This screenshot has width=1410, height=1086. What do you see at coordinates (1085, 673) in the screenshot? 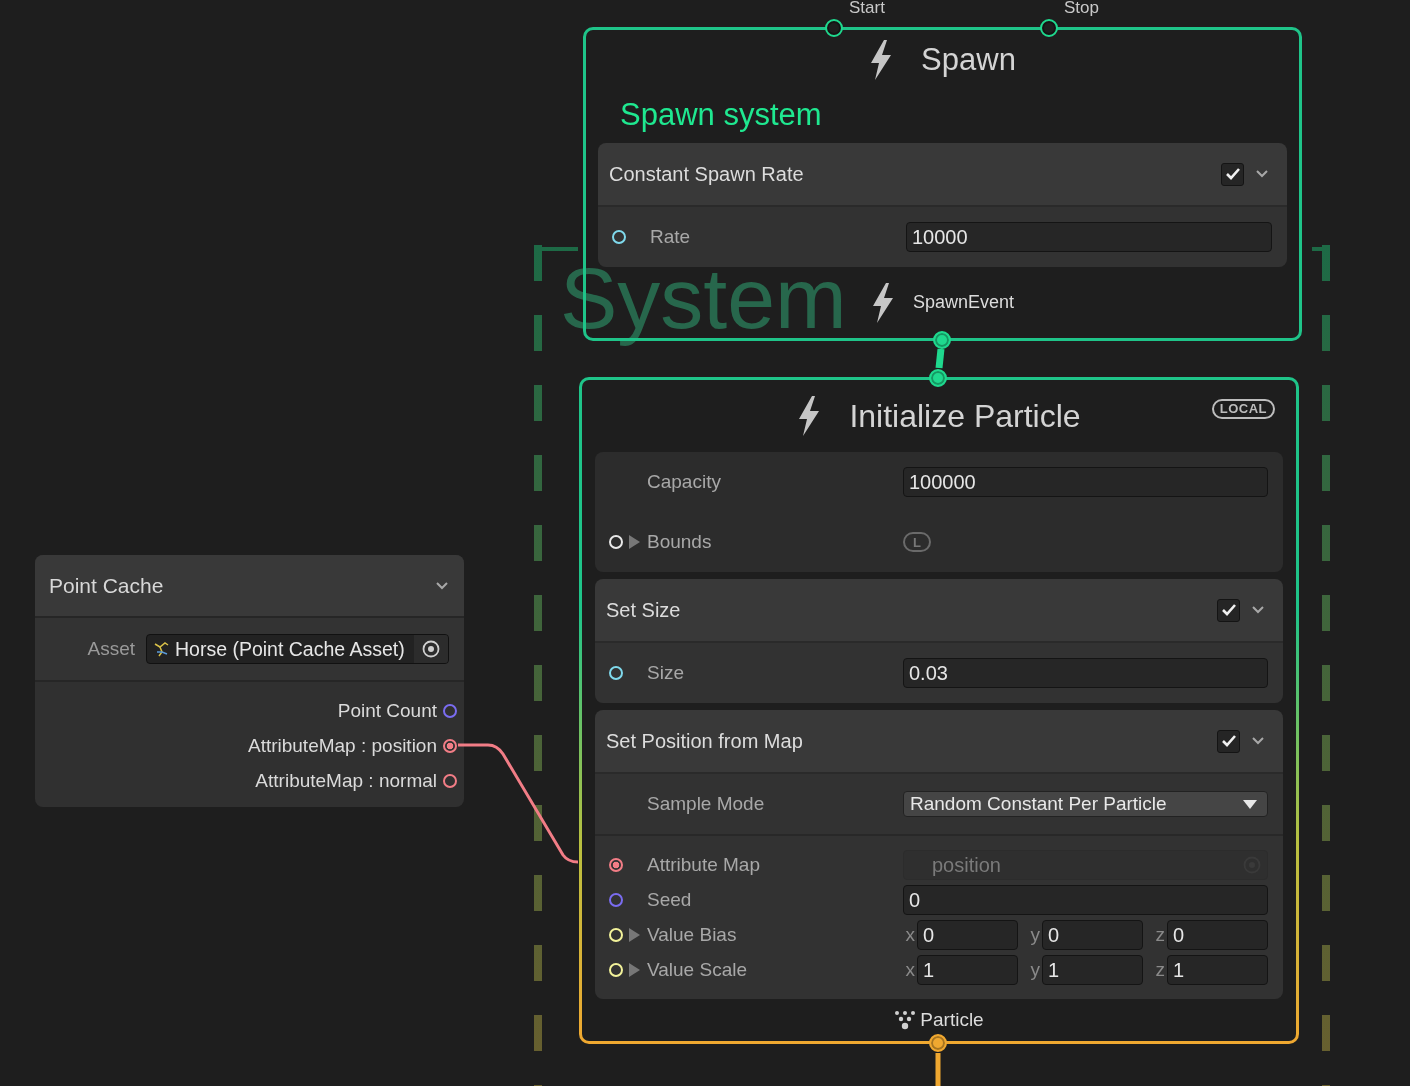
I see `value-field: 0.03` at bounding box center [1085, 673].